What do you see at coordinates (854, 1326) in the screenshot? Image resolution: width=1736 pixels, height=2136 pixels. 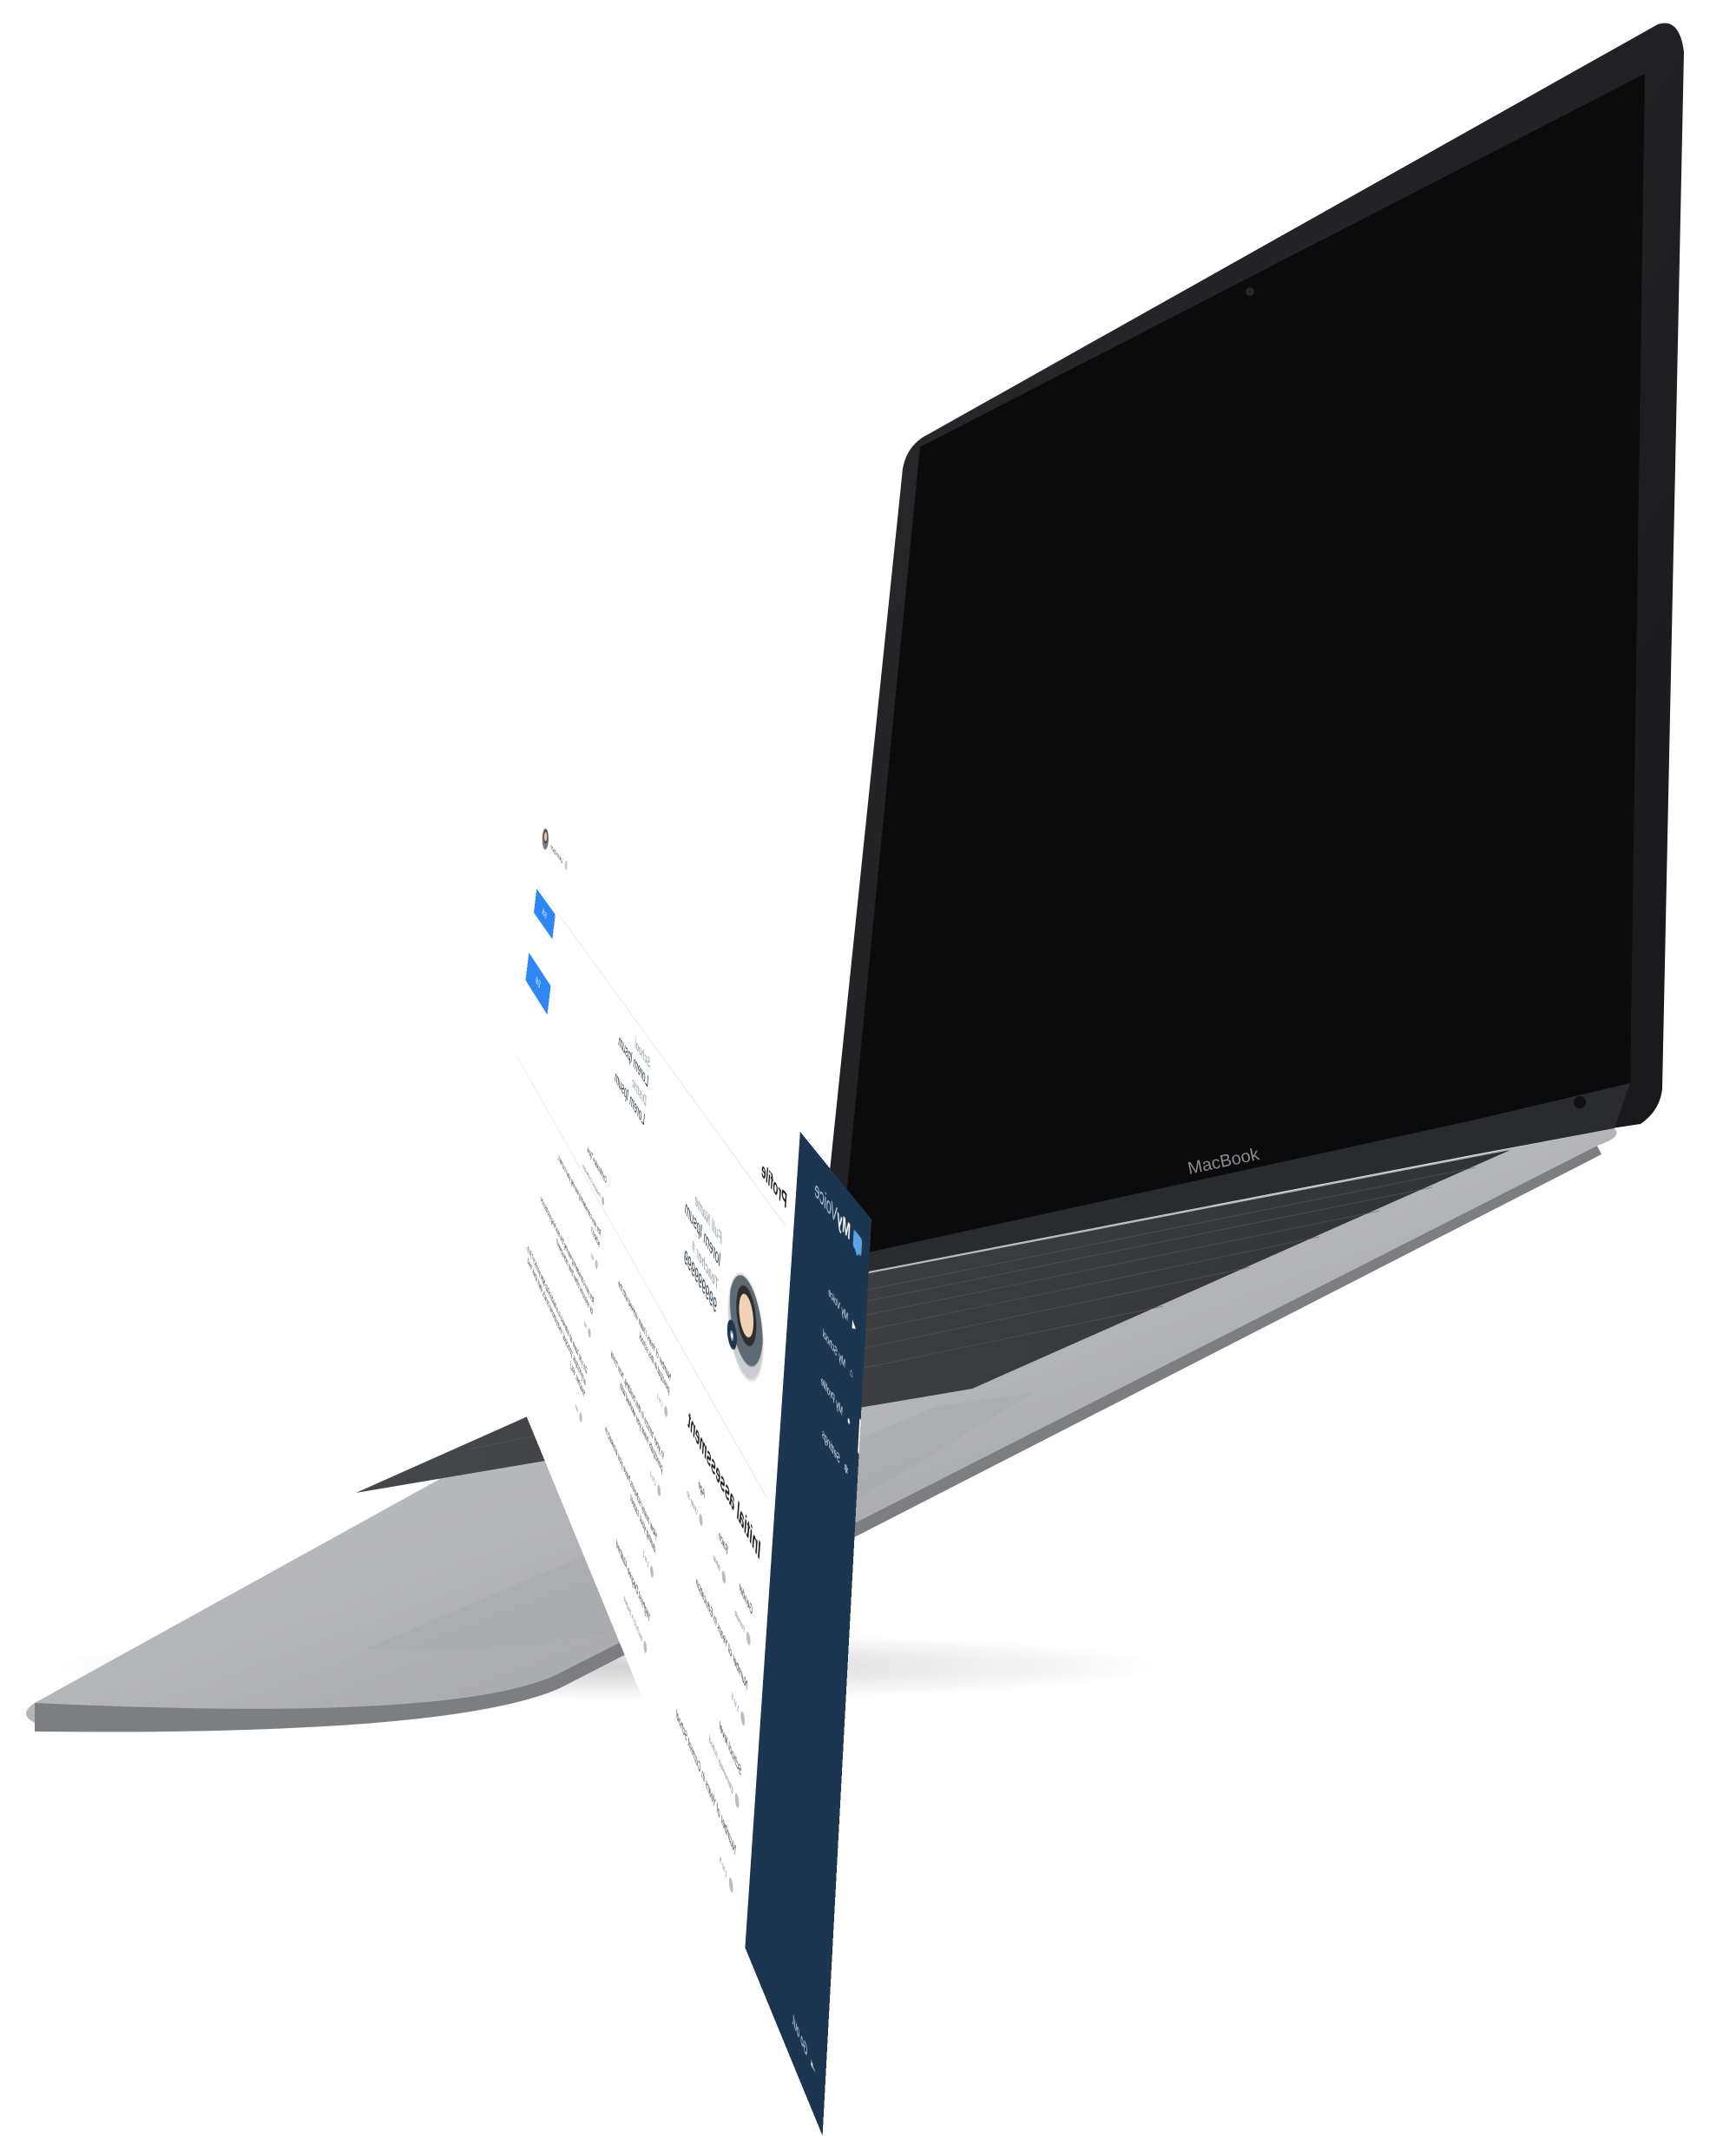 I see `megaphone-icon: ◀` at bounding box center [854, 1326].